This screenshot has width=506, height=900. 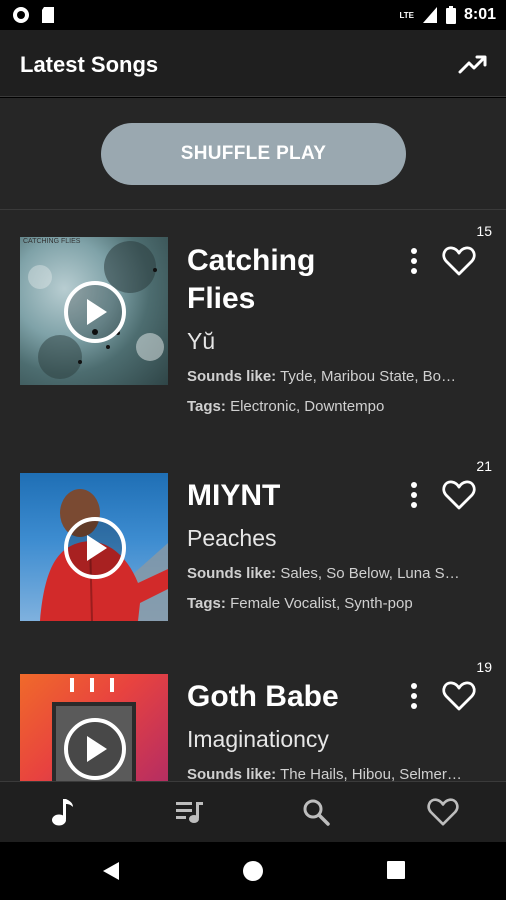 What do you see at coordinates (89, 64) in the screenshot?
I see `page-title: Latest Songs` at bounding box center [89, 64].